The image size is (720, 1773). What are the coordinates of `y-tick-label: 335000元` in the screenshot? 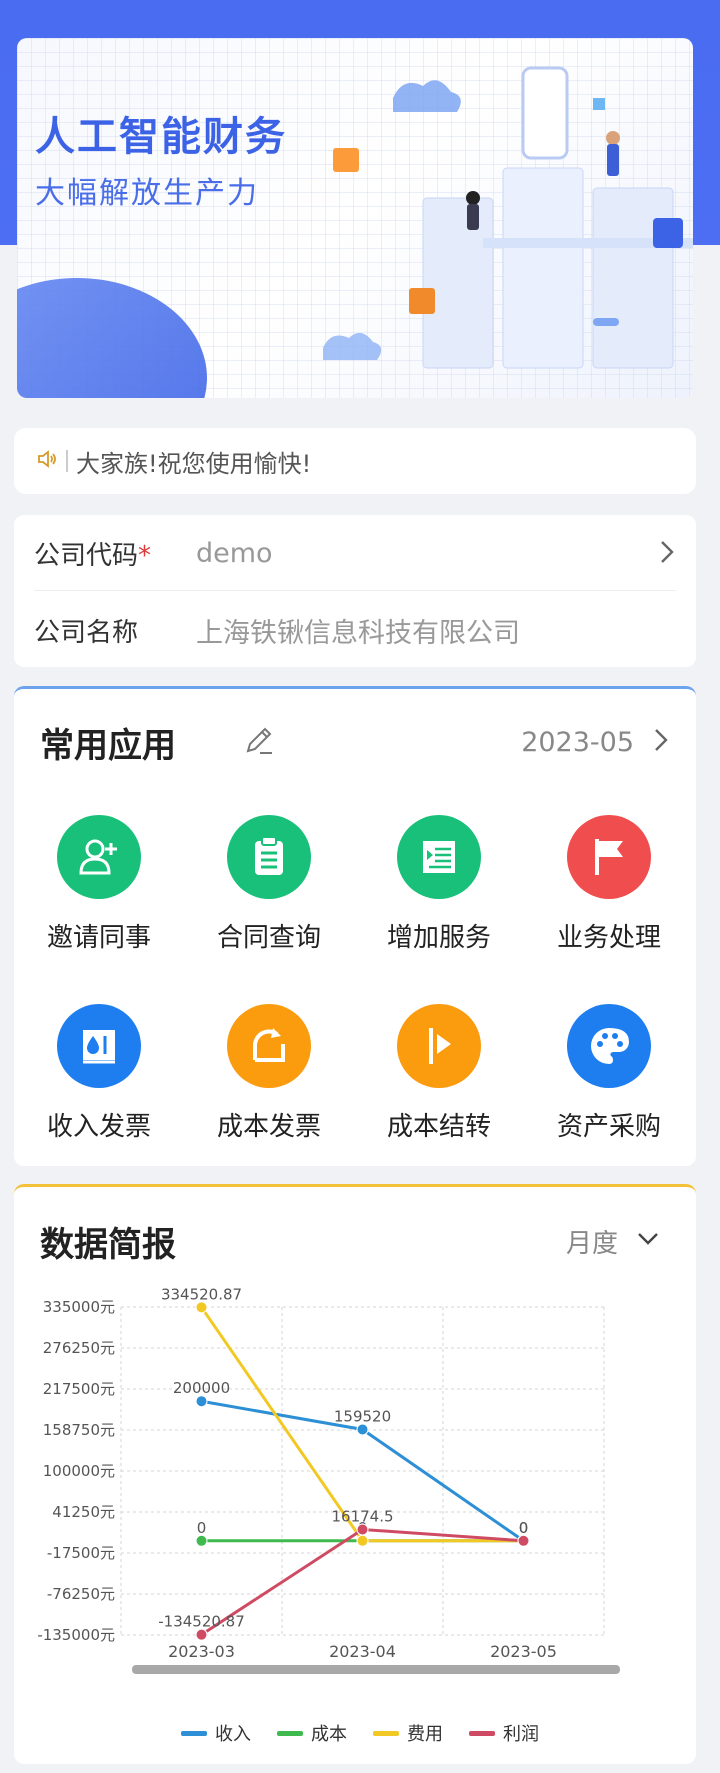 It's located at (79, 1307).